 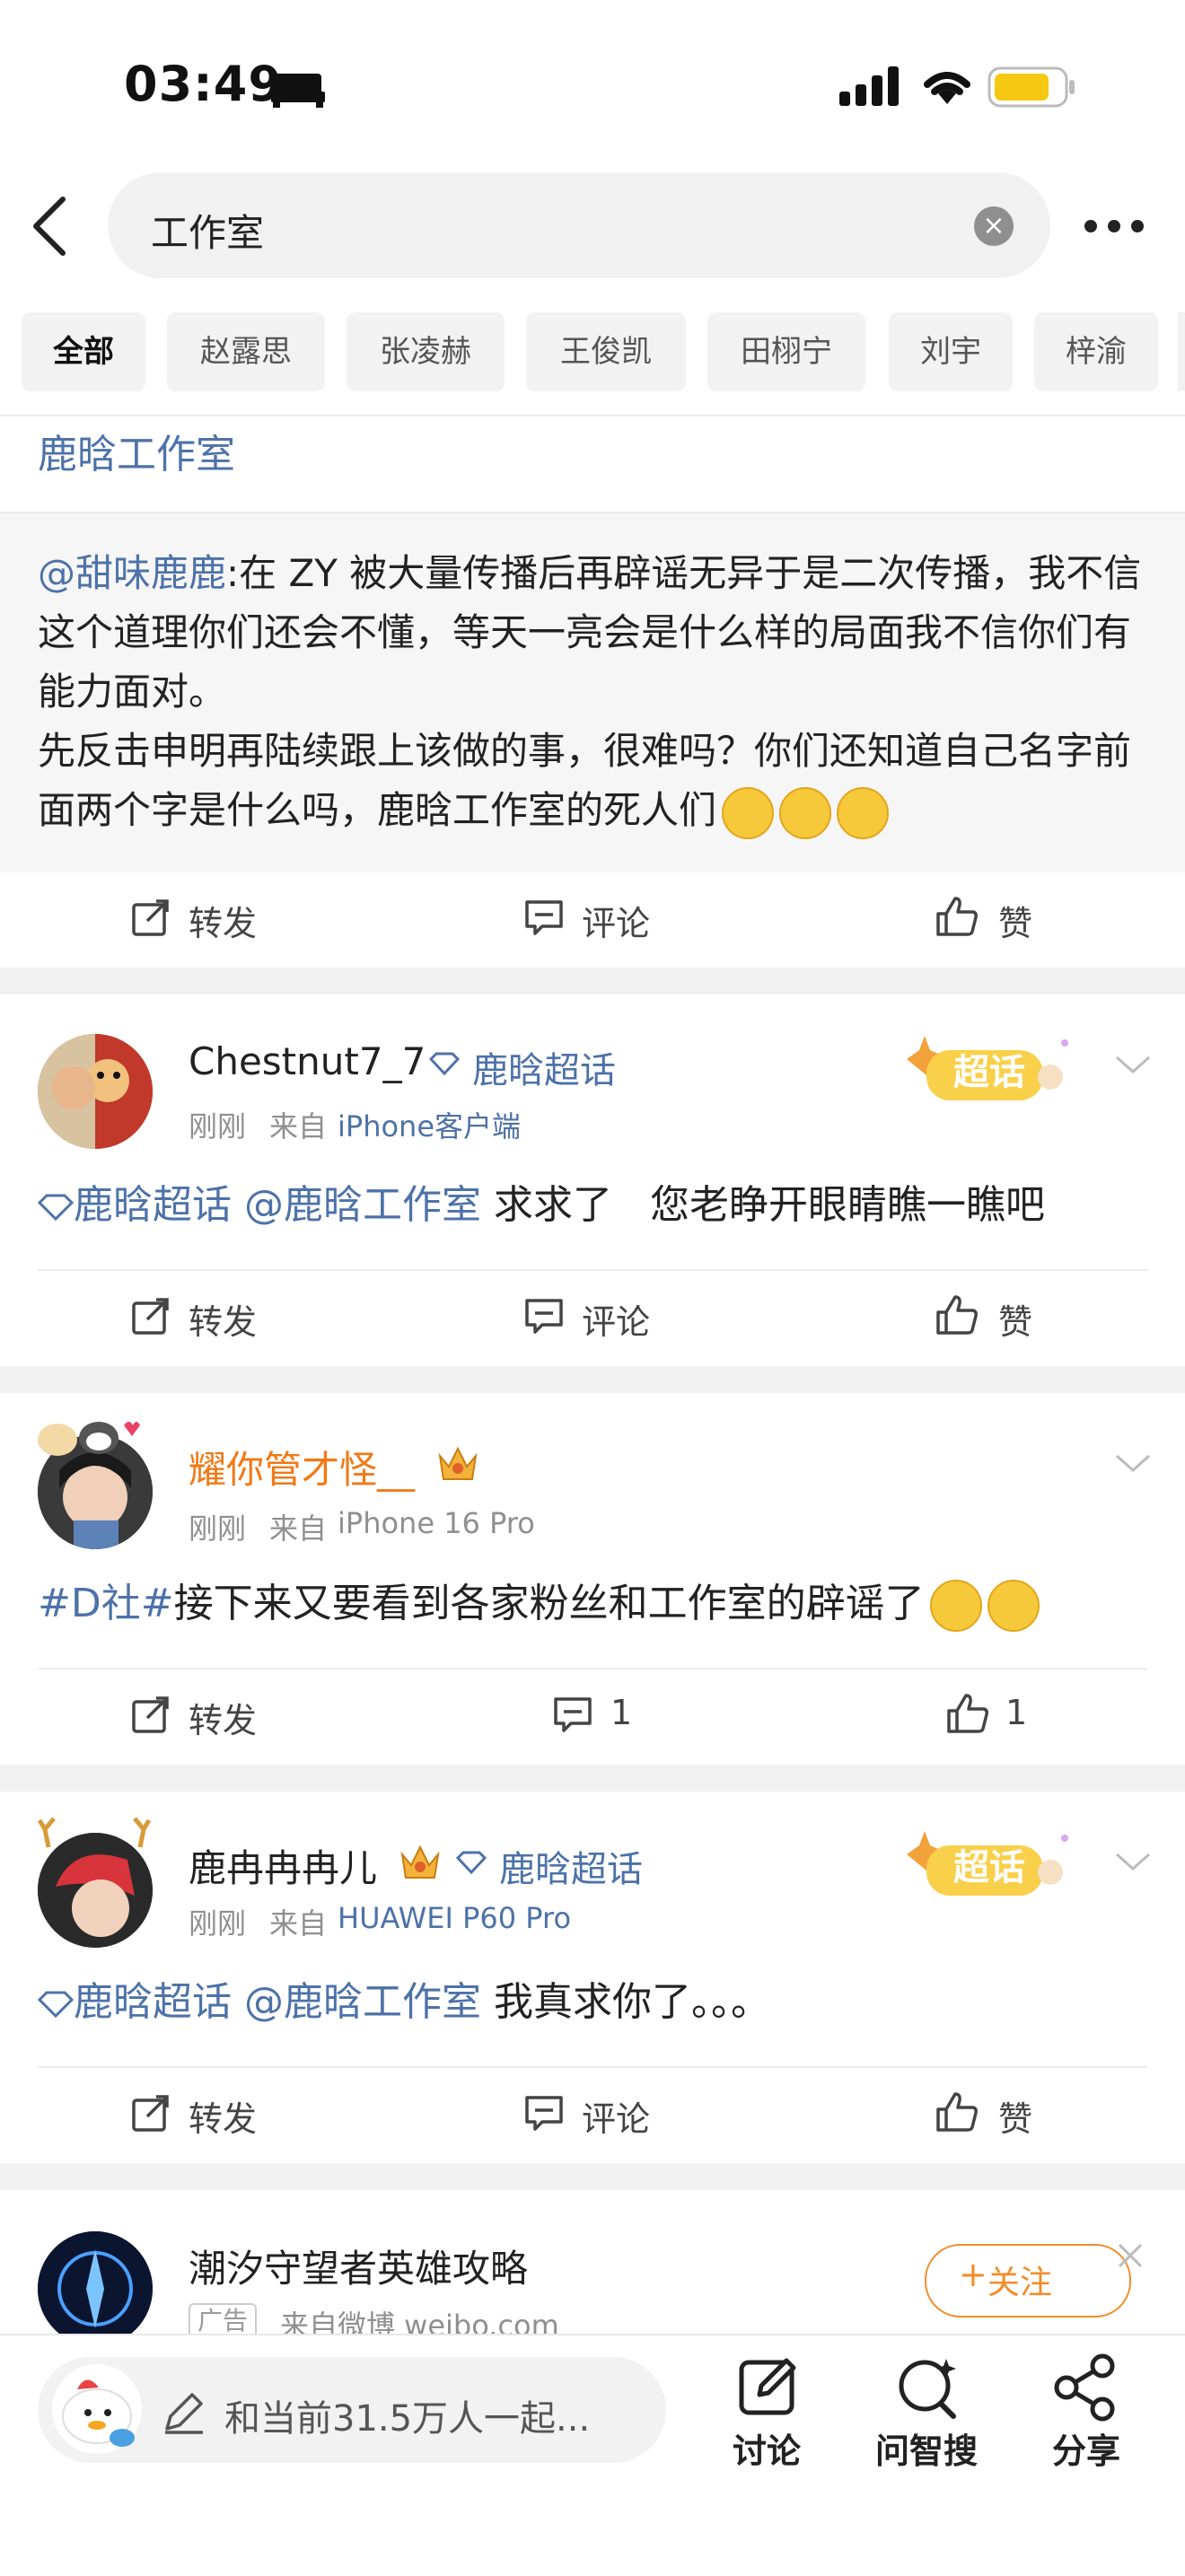 I want to click on comment-count: 1, so click(x=621, y=1712).